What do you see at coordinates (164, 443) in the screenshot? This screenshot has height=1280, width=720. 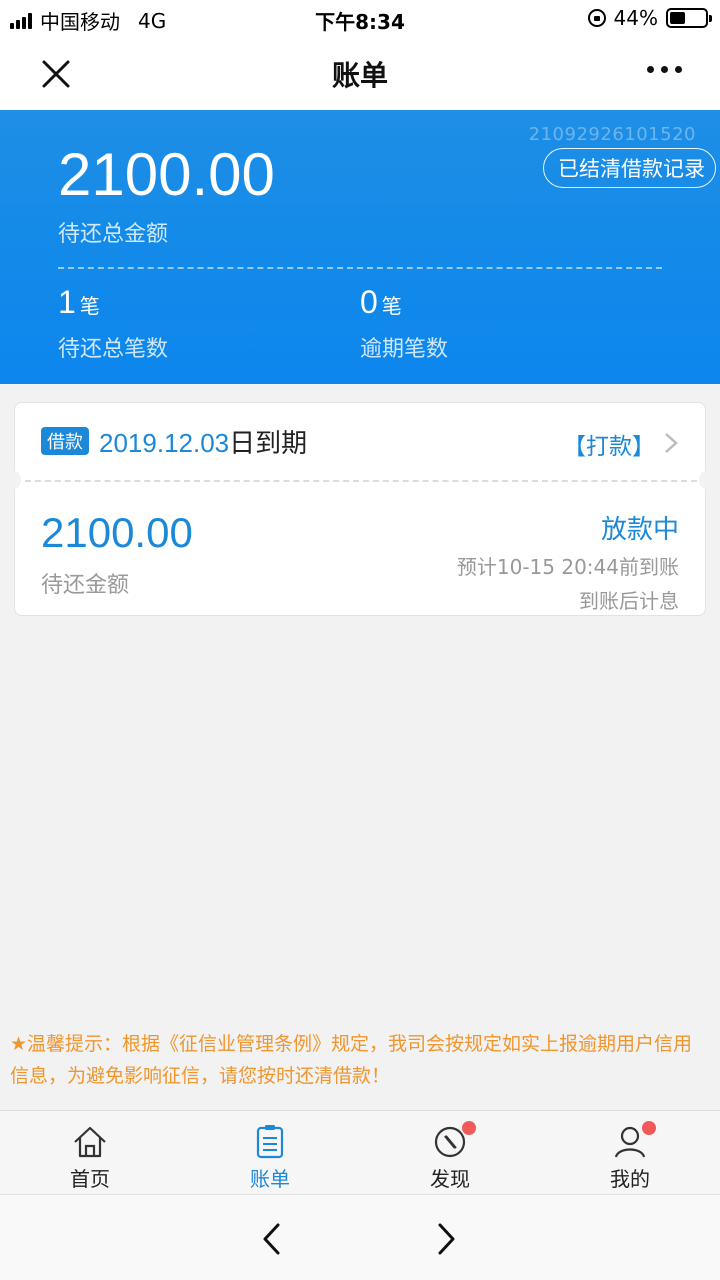 I see `due-date: 2019.12.03` at bounding box center [164, 443].